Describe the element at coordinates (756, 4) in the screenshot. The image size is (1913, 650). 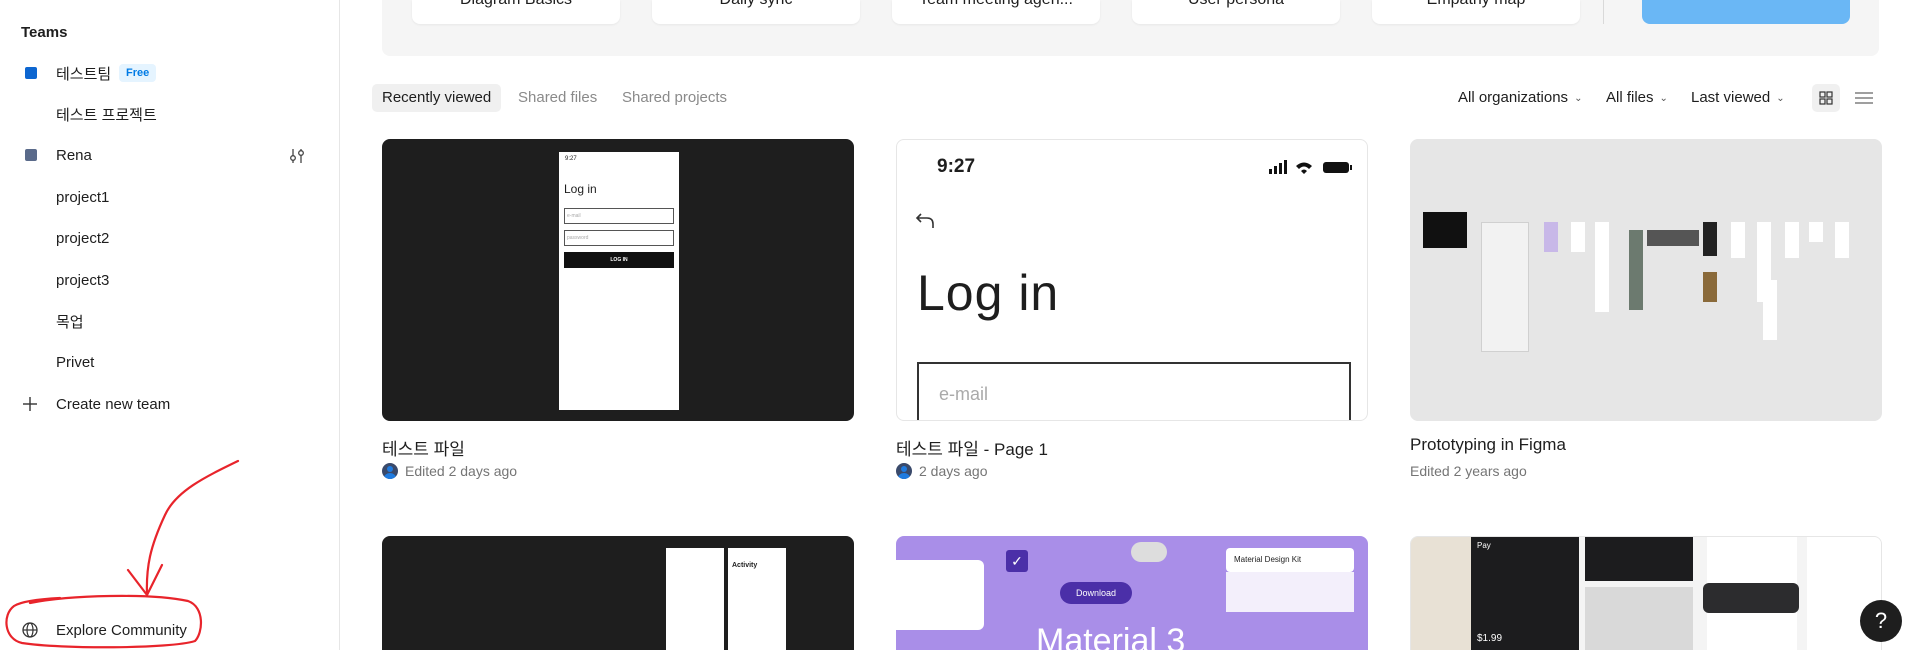
I see `template-label: Daily sync` at that location.